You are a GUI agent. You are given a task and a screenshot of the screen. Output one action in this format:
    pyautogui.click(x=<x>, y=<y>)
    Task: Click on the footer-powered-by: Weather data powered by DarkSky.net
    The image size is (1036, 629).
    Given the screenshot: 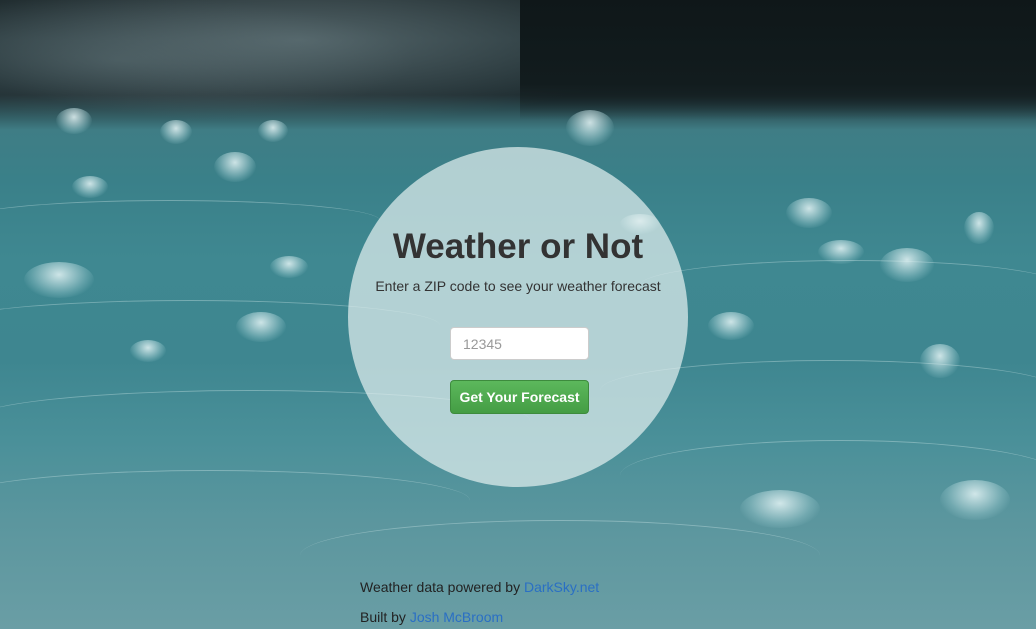 What is the action you would take?
    pyautogui.click(x=479, y=593)
    